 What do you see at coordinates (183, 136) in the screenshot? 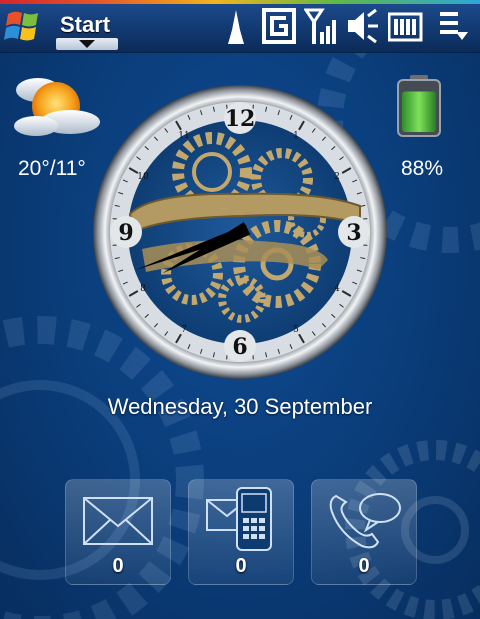
I see `small-numeral: 11` at bounding box center [183, 136].